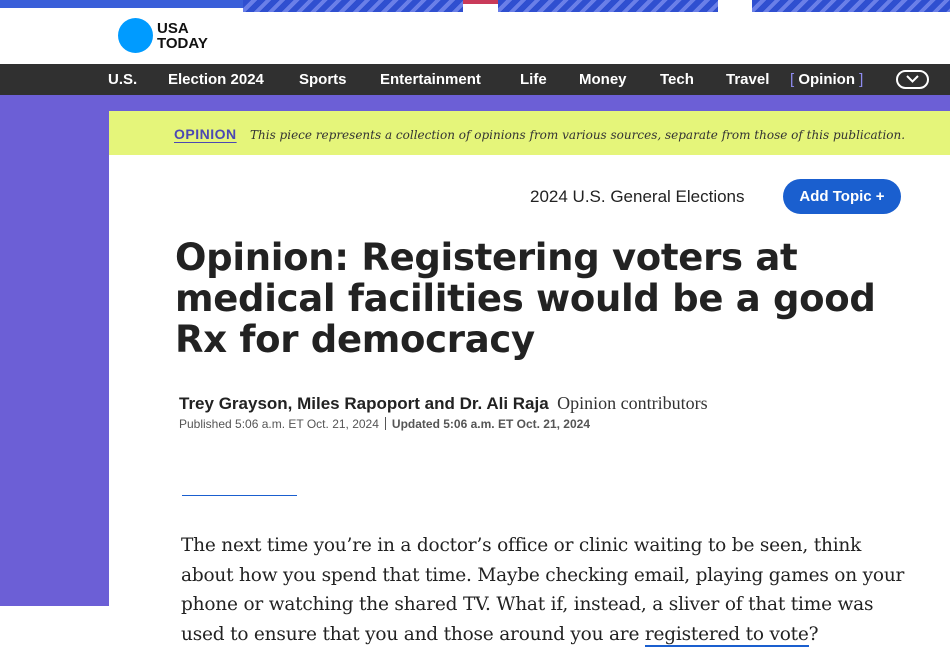  I want to click on bracket-open: [, so click(792, 79).